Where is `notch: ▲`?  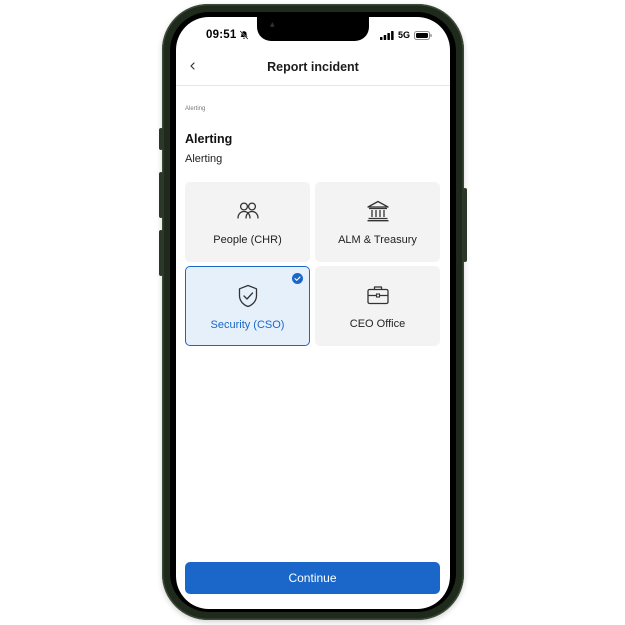
notch: ▲ is located at coordinates (313, 29).